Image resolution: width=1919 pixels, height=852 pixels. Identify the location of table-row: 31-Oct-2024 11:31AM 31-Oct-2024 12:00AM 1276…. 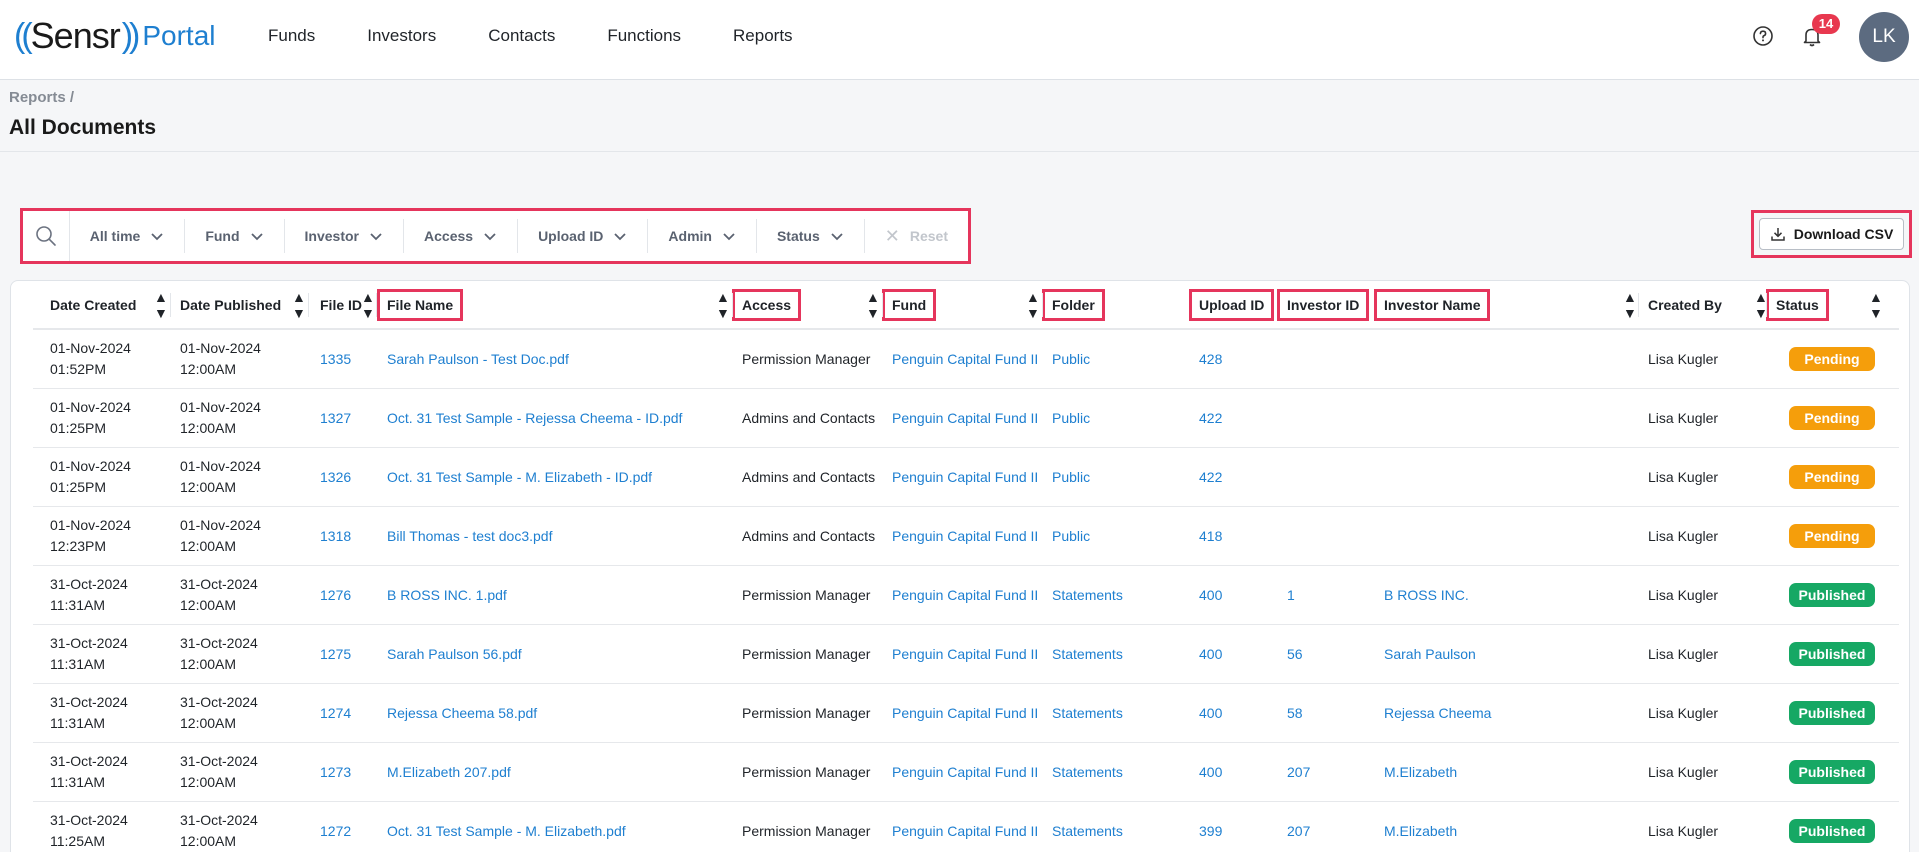
(966, 595).